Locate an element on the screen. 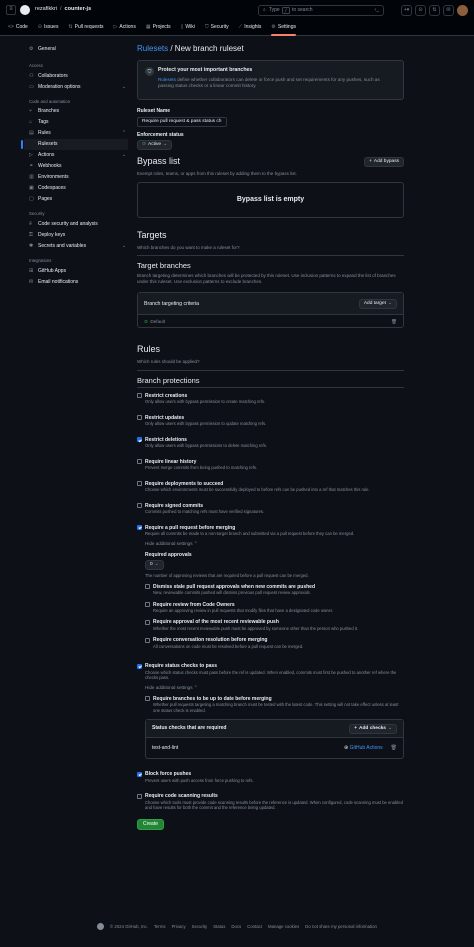 Image resolution: width=474 pixels, height=947 pixels. breadcrumb: rezafikkri / counter-js is located at coordinates (63, 9).